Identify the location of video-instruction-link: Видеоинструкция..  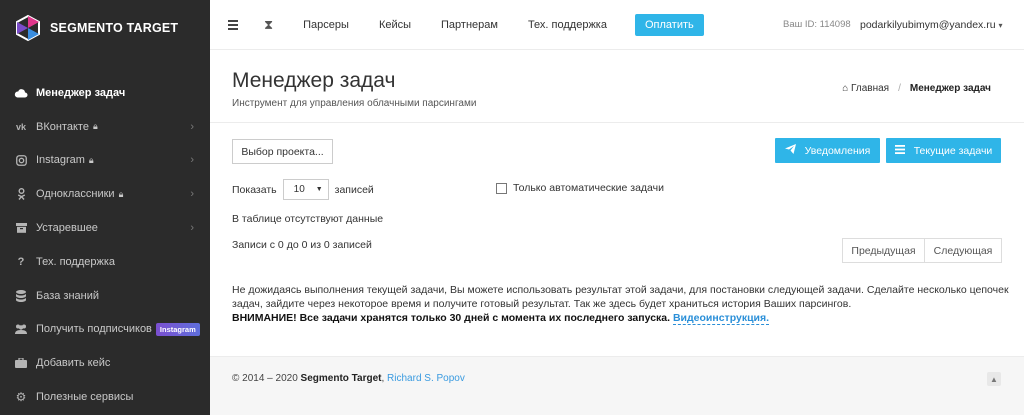
(721, 318).